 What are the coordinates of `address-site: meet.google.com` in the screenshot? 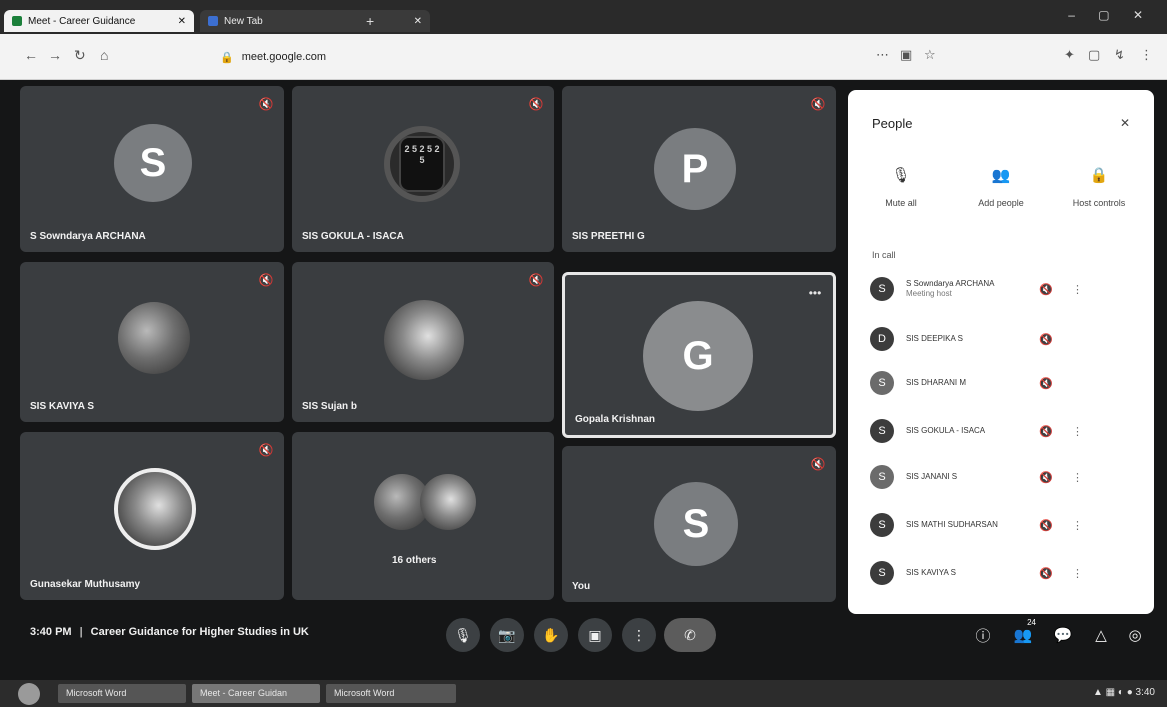 It's located at (284, 57).